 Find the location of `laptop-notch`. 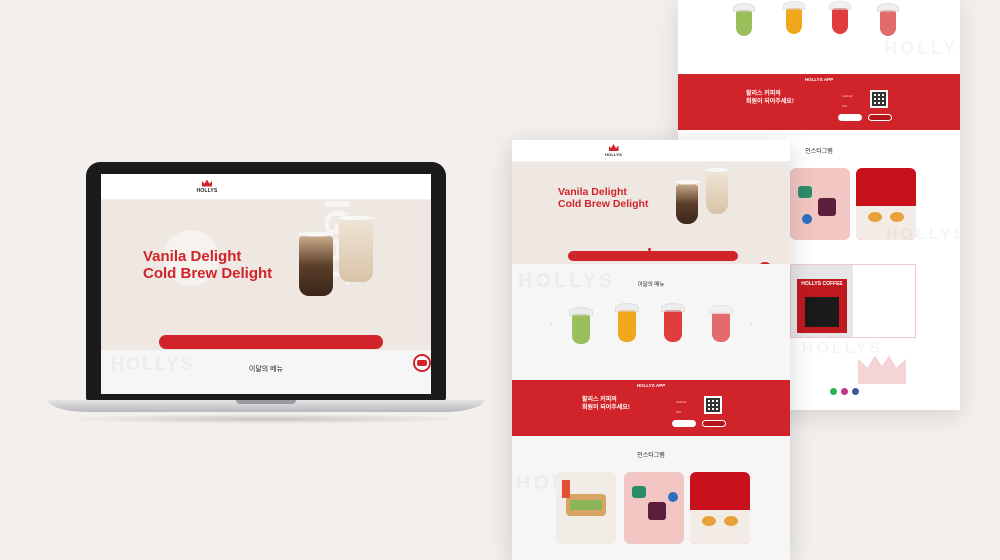

laptop-notch is located at coordinates (266, 402).